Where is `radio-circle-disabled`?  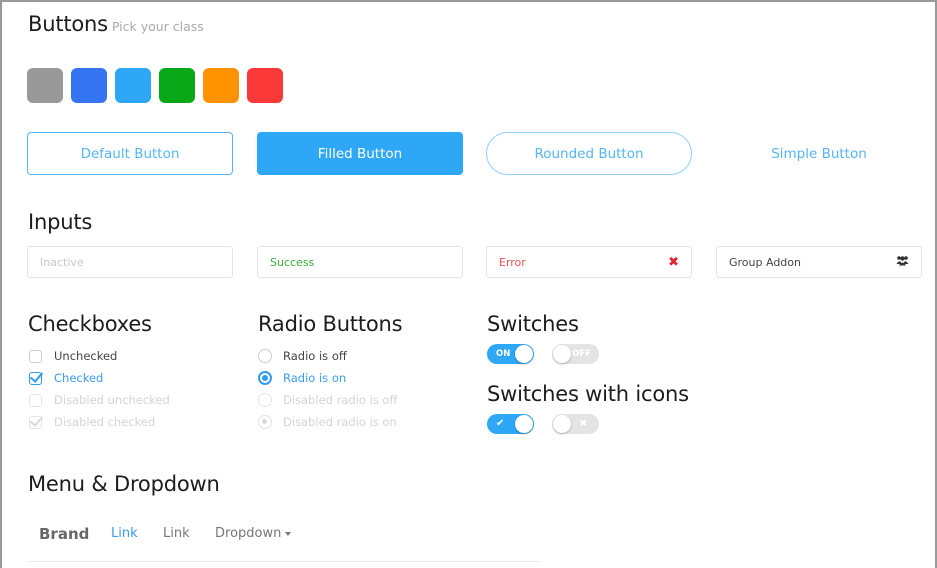
radio-circle-disabled is located at coordinates (265, 400).